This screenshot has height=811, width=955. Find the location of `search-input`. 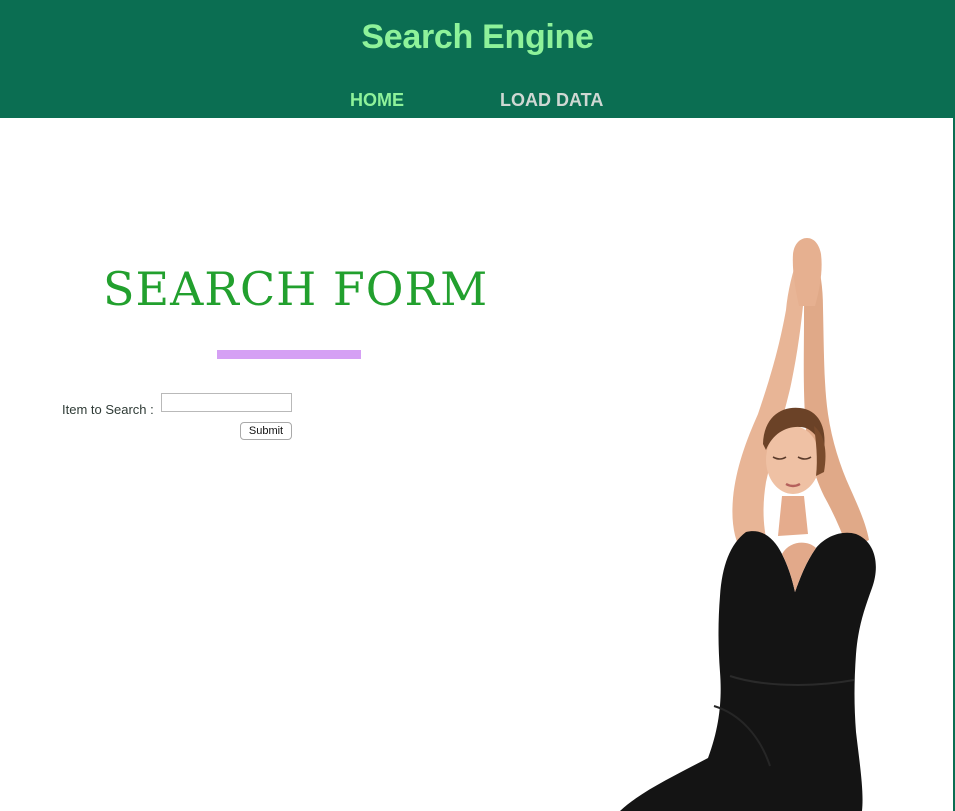

search-input is located at coordinates (226, 402).